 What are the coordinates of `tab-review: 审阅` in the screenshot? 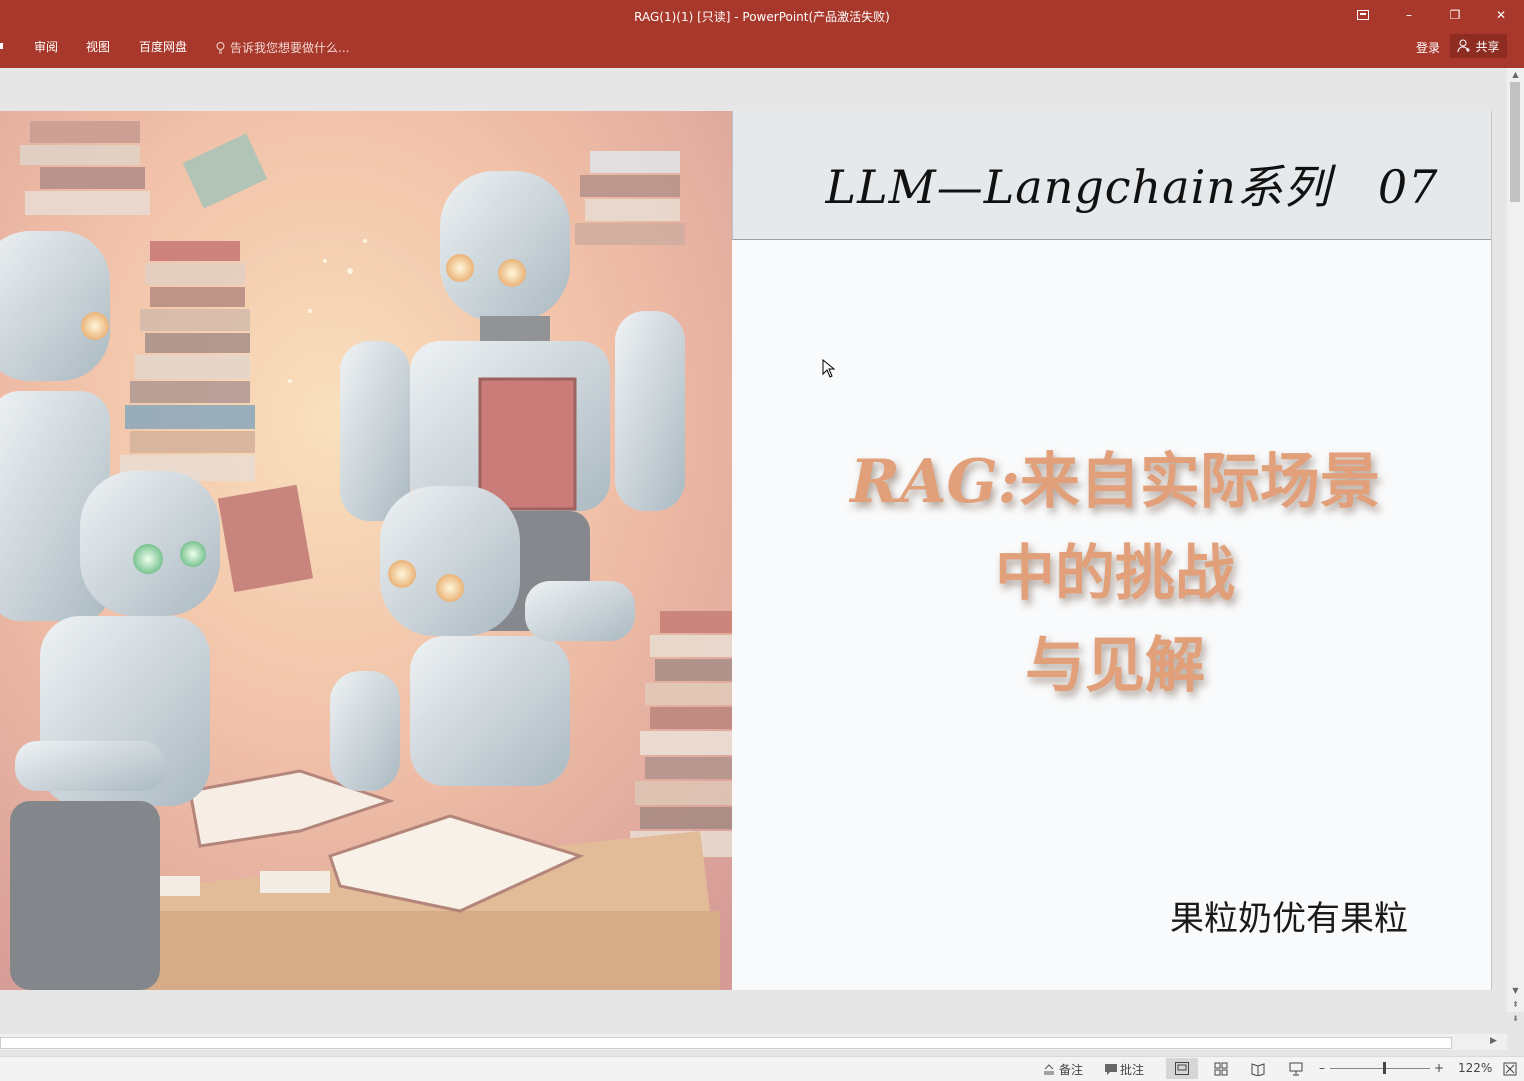 It's located at (46, 46).